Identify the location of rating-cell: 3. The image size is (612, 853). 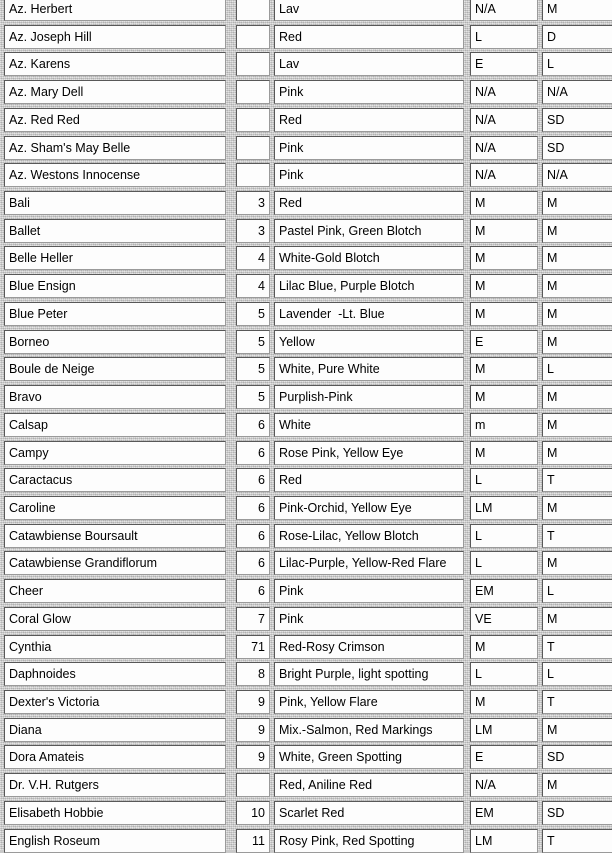
(253, 230).